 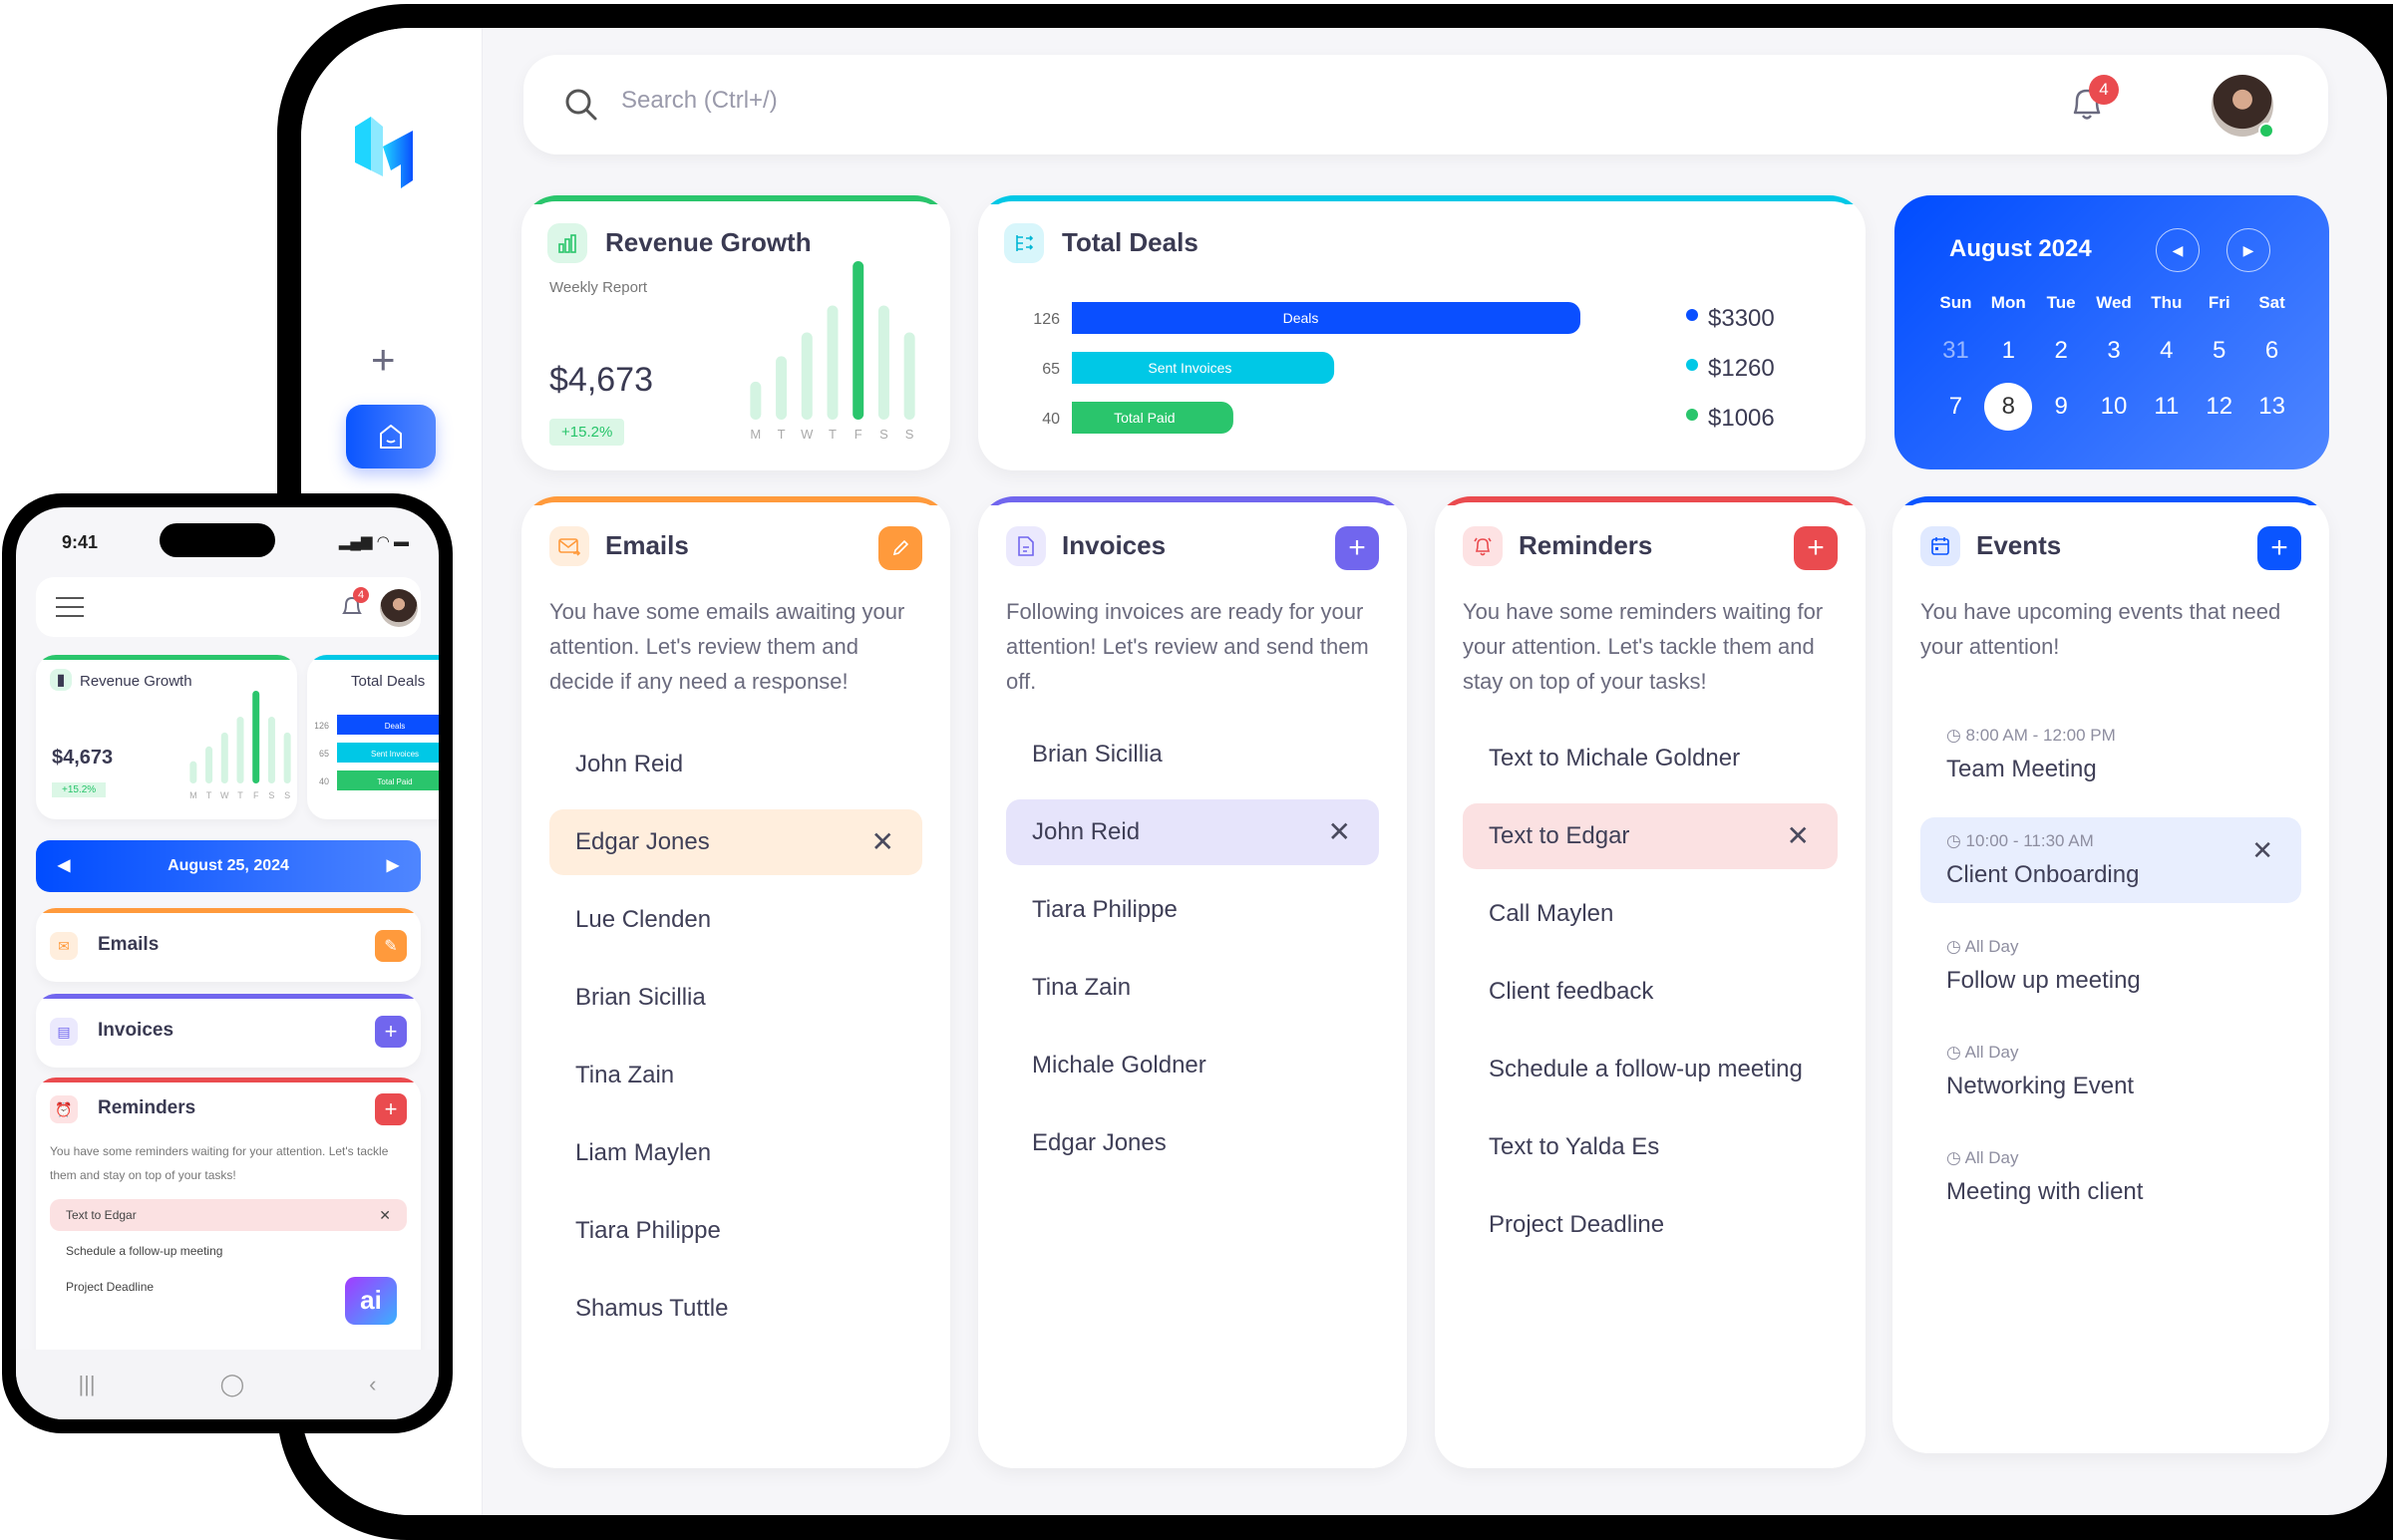 What do you see at coordinates (736, 920) in the screenshot?
I see `emails-list-item: Lue Clenden` at bounding box center [736, 920].